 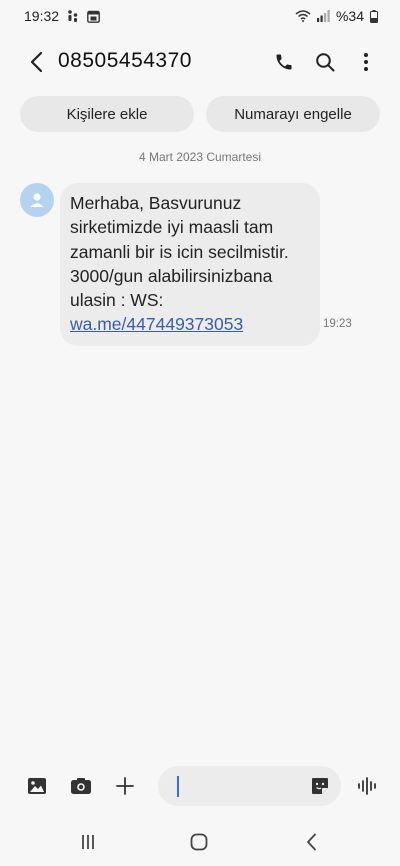 What do you see at coordinates (73, 16) in the screenshot?
I see `walk-notification-icon` at bounding box center [73, 16].